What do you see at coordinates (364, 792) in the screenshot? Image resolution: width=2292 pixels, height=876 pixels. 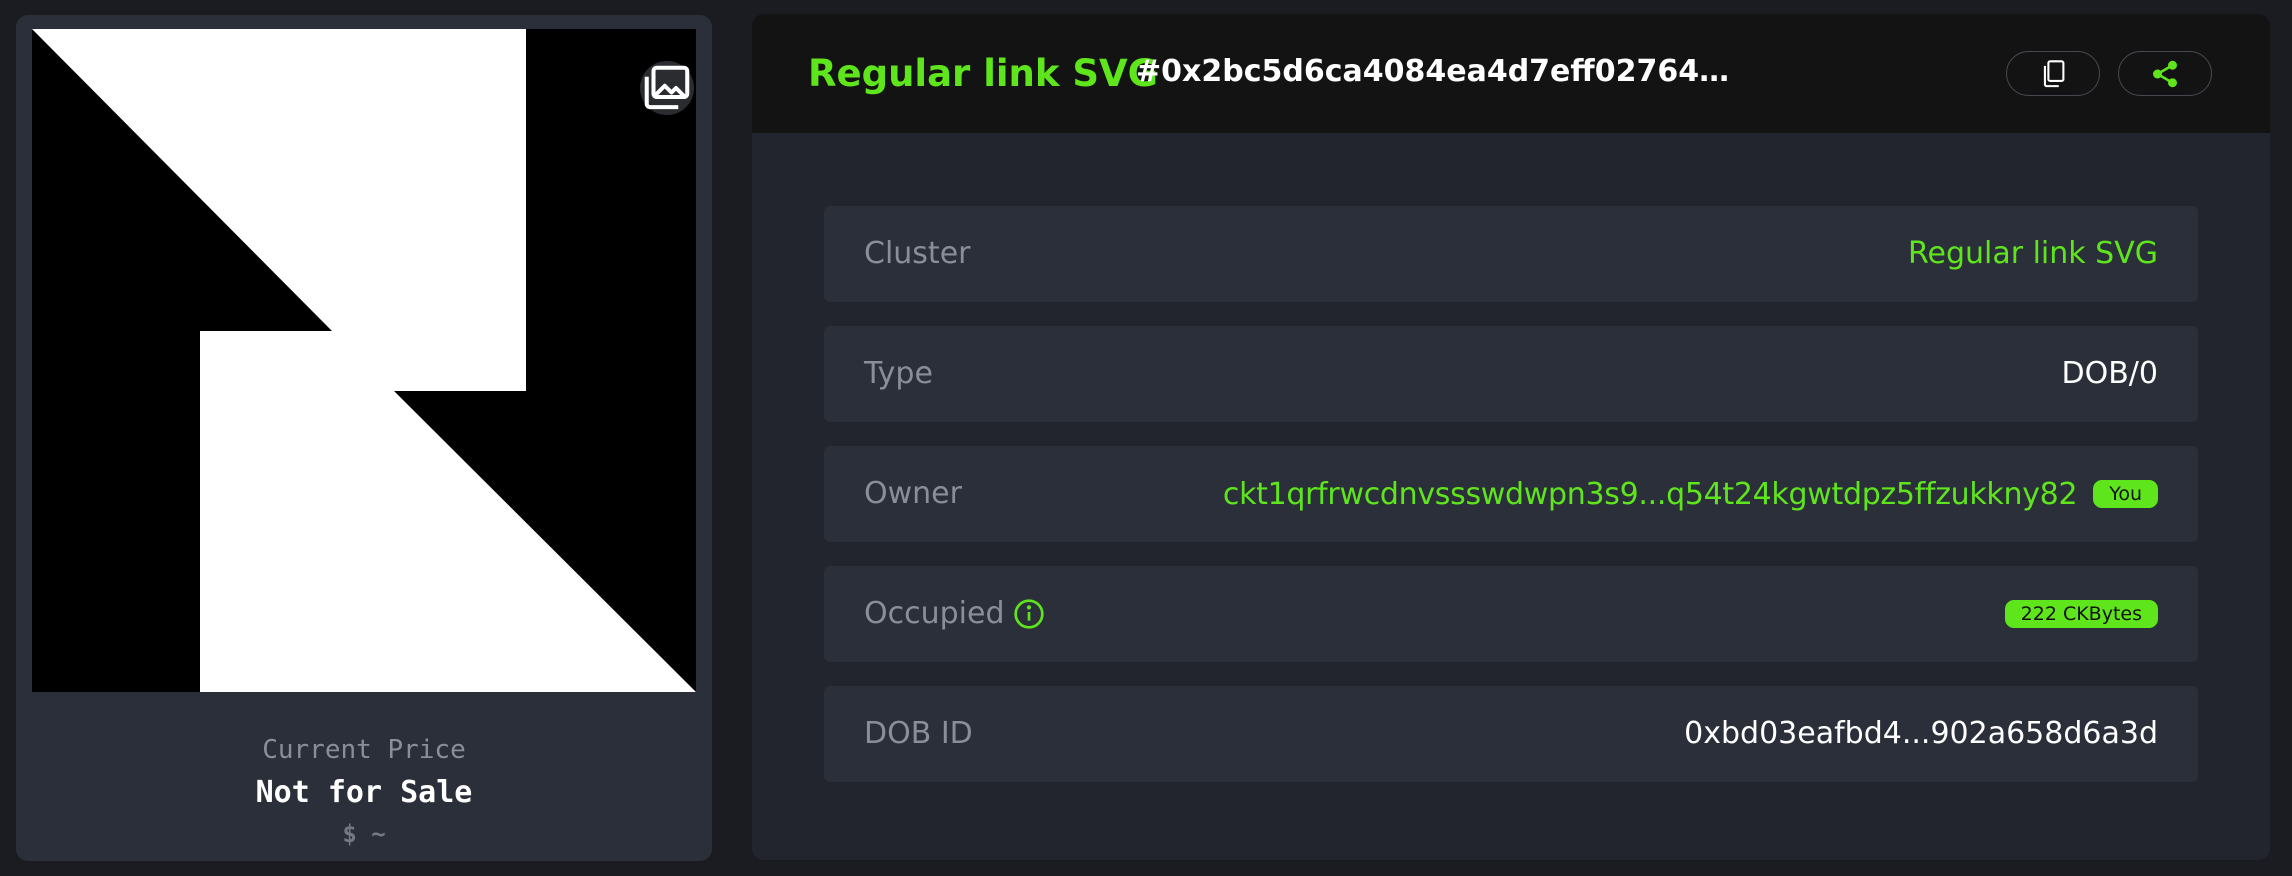 I see `price-value: Not for Sale` at bounding box center [364, 792].